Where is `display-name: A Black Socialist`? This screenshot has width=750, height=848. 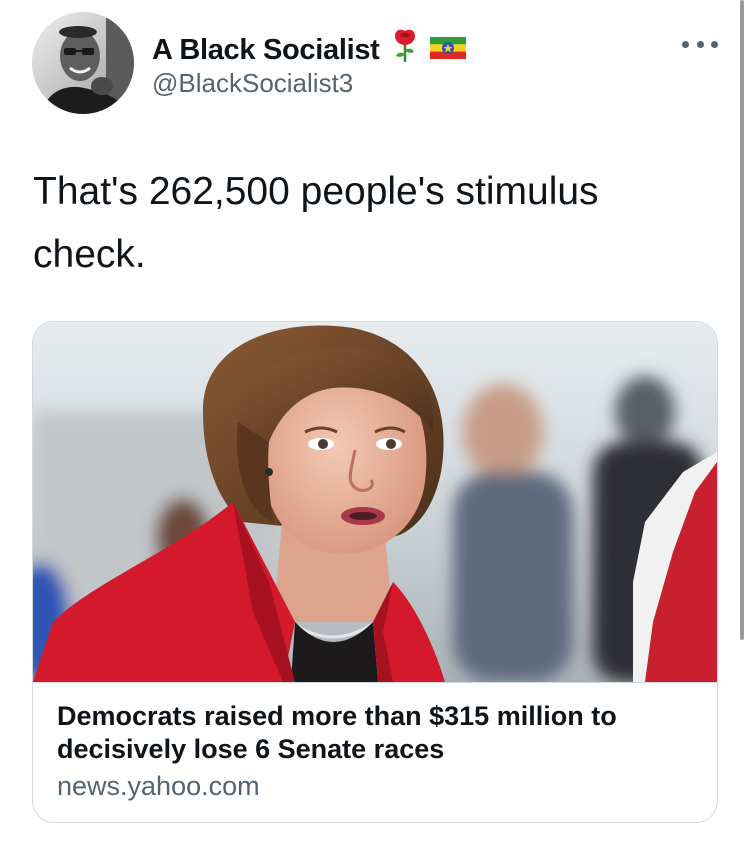
display-name: A Black Socialist is located at coordinates (266, 50).